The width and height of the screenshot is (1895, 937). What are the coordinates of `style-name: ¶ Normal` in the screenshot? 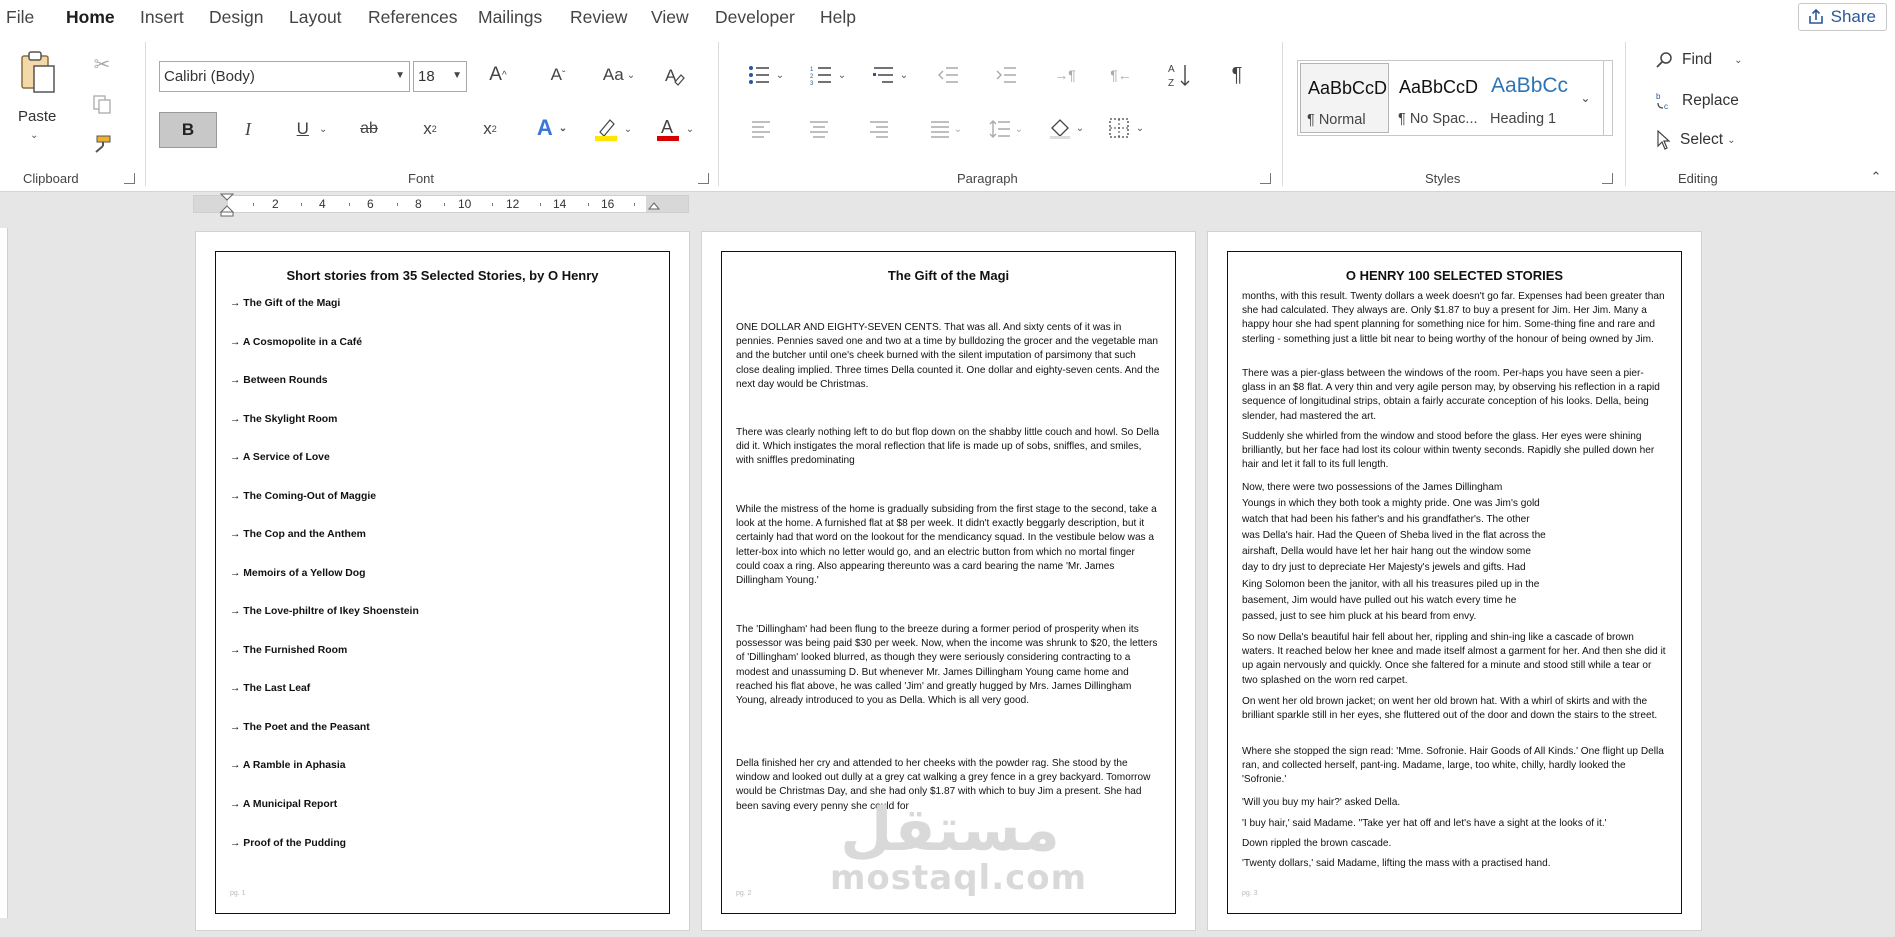 It's located at (1336, 120).